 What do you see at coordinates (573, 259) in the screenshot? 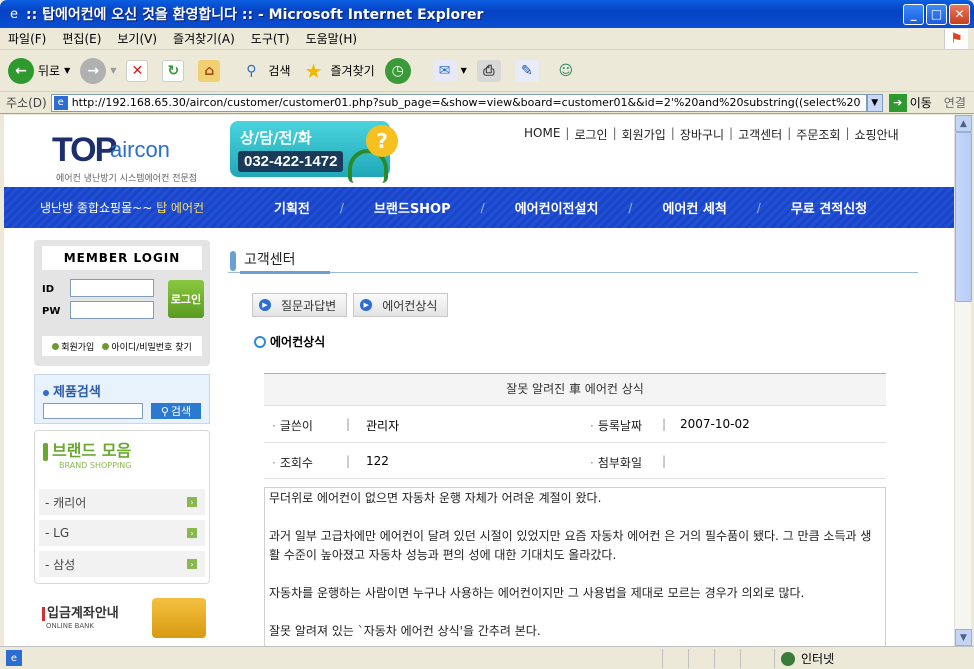
I see `section-title: 고객센터` at bounding box center [573, 259].